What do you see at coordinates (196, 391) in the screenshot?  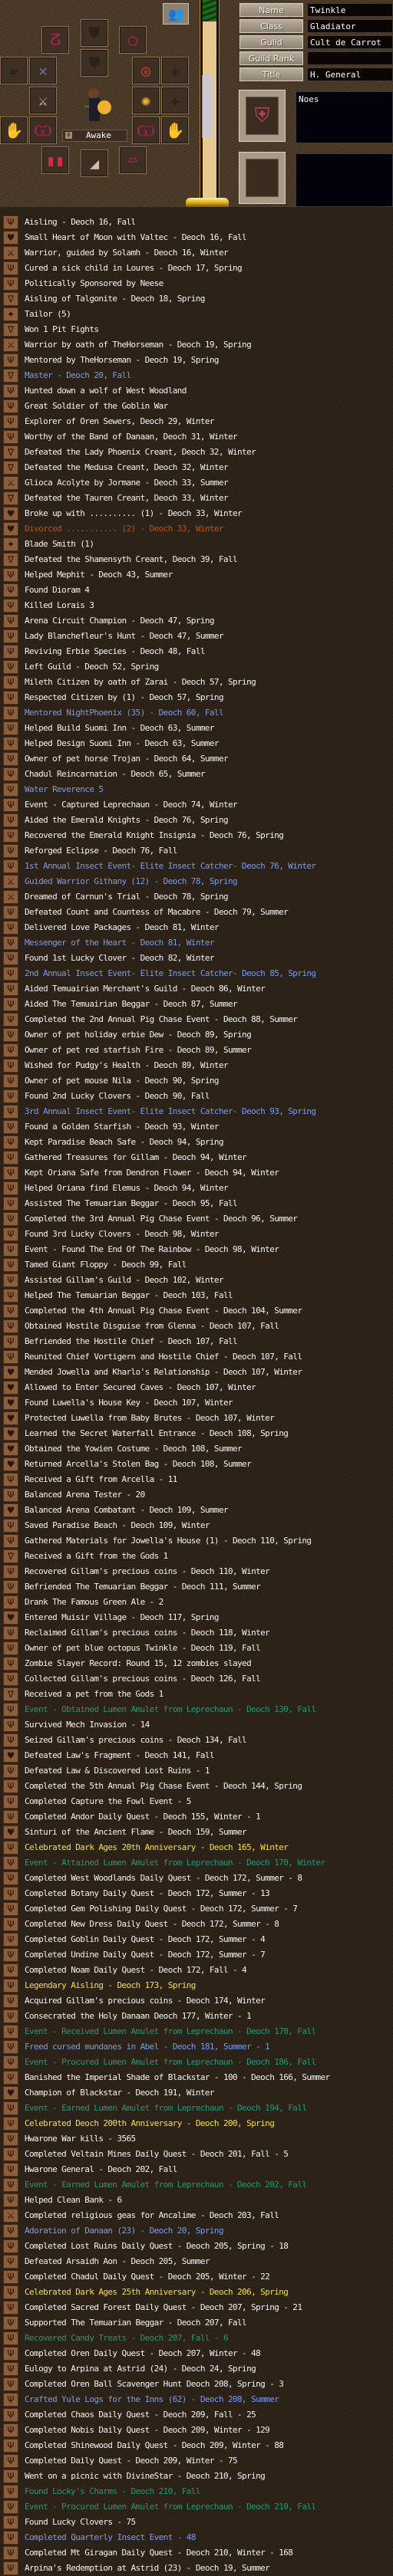 I see `legend-item: Ψ Hunted down a wolf of West Woodland` at bounding box center [196, 391].